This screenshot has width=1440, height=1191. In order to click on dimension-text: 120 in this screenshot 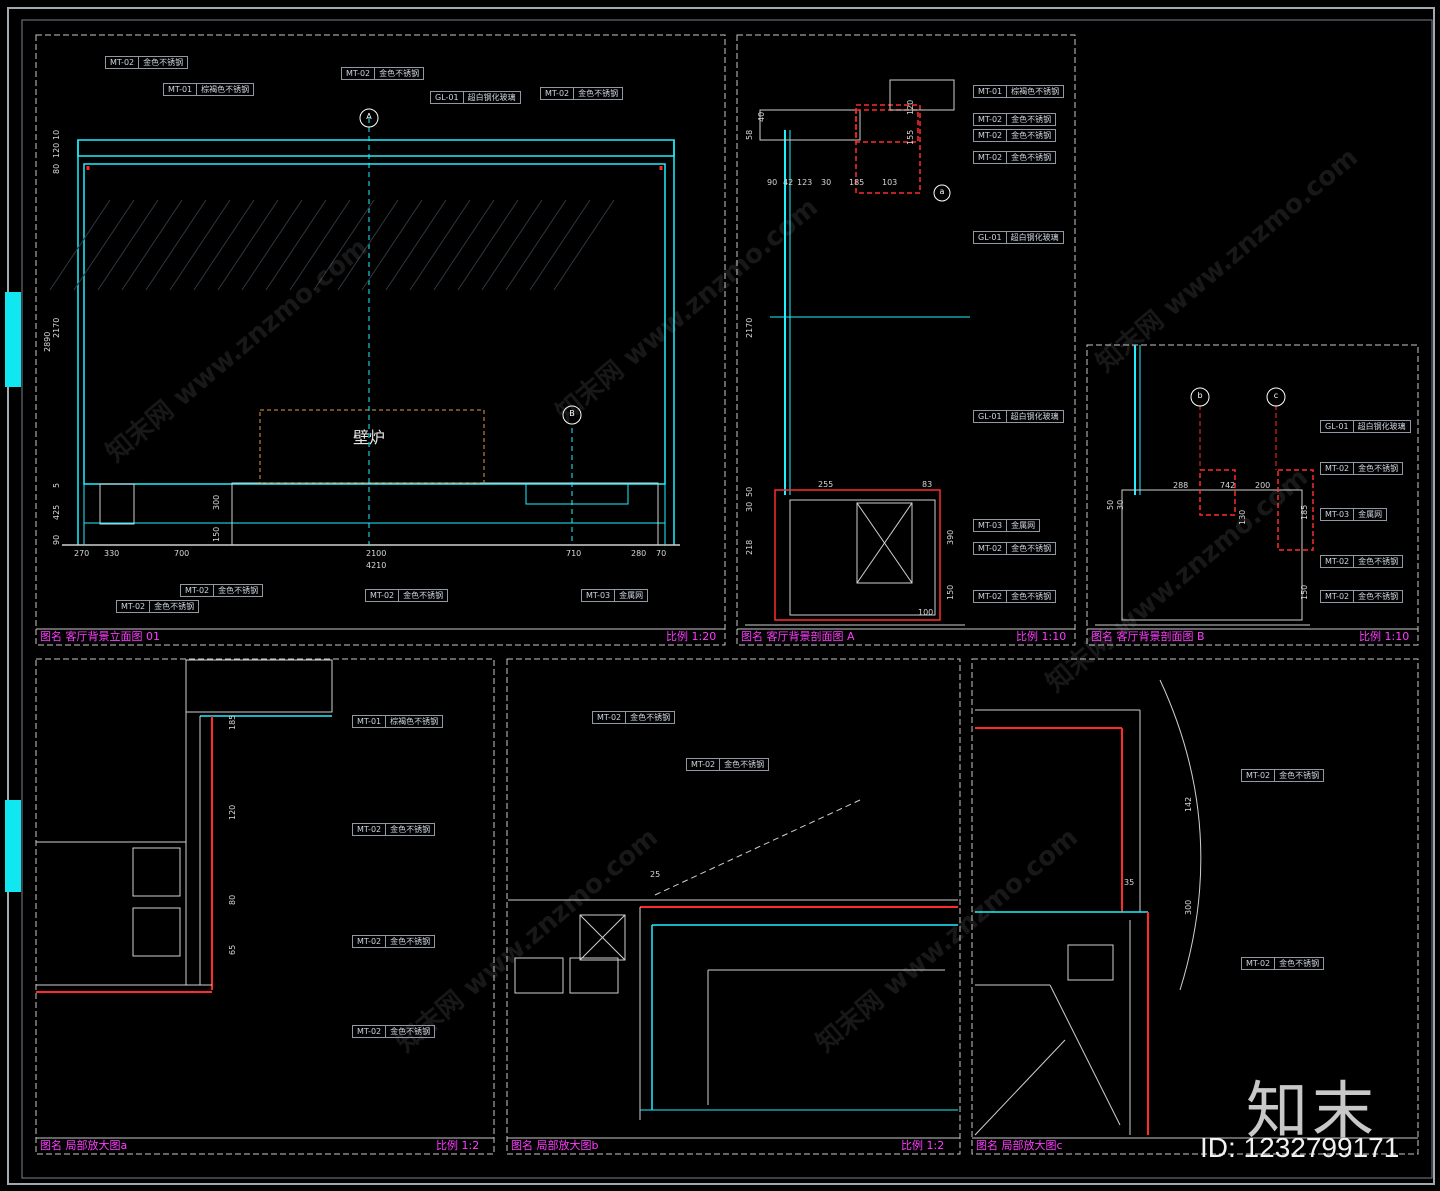, I will do `click(232, 812)`.